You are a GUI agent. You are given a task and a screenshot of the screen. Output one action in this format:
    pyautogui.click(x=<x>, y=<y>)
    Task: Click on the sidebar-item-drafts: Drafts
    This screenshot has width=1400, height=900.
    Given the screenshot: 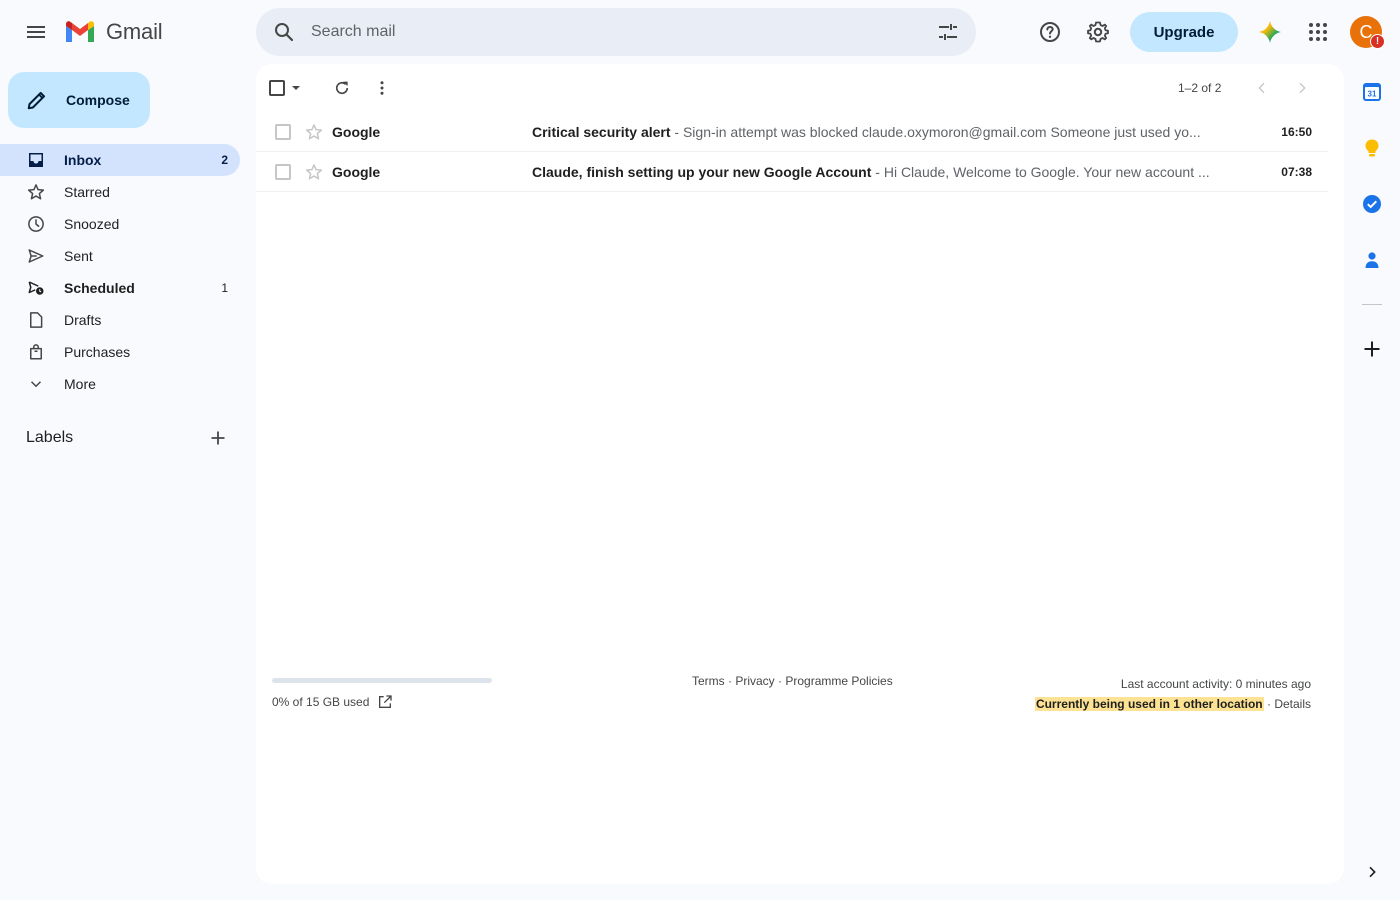 What is the action you would take?
    pyautogui.click(x=120, y=320)
    